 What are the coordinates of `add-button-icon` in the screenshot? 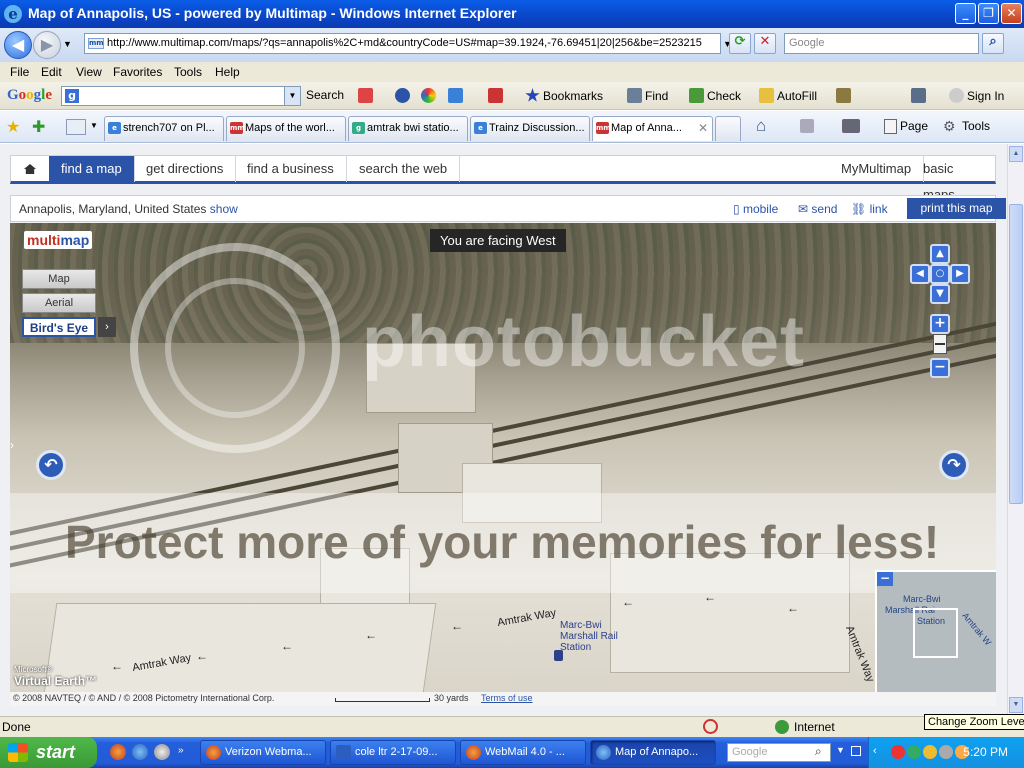 It's located at (457, 95).